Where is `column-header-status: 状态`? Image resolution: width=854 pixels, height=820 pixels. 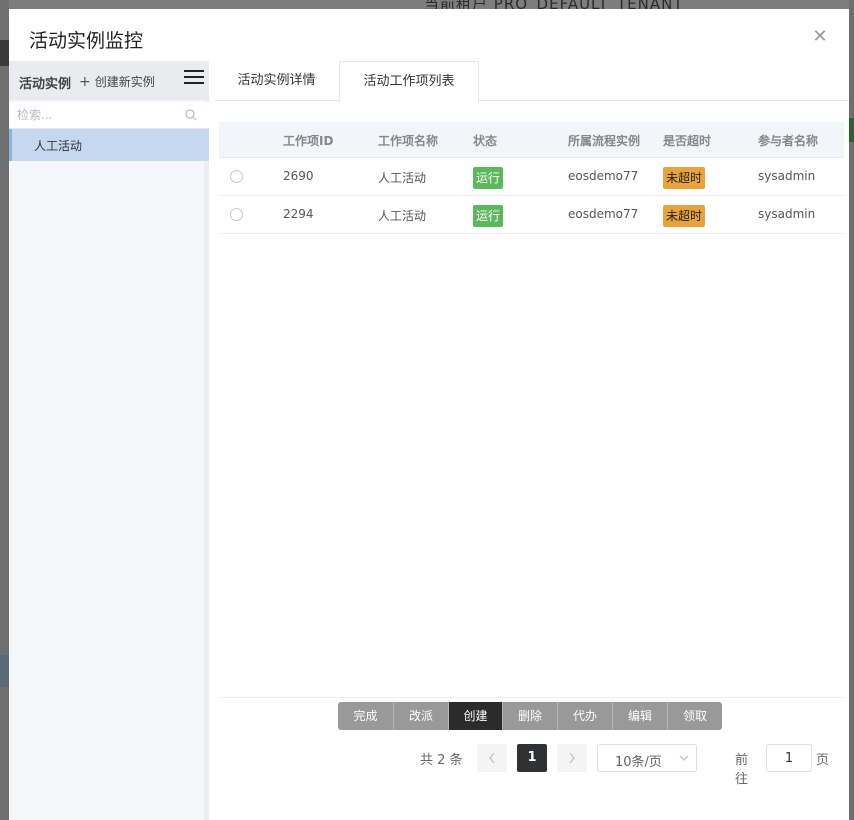 column-header-status: 状态 is located at coordinates (485, 140).